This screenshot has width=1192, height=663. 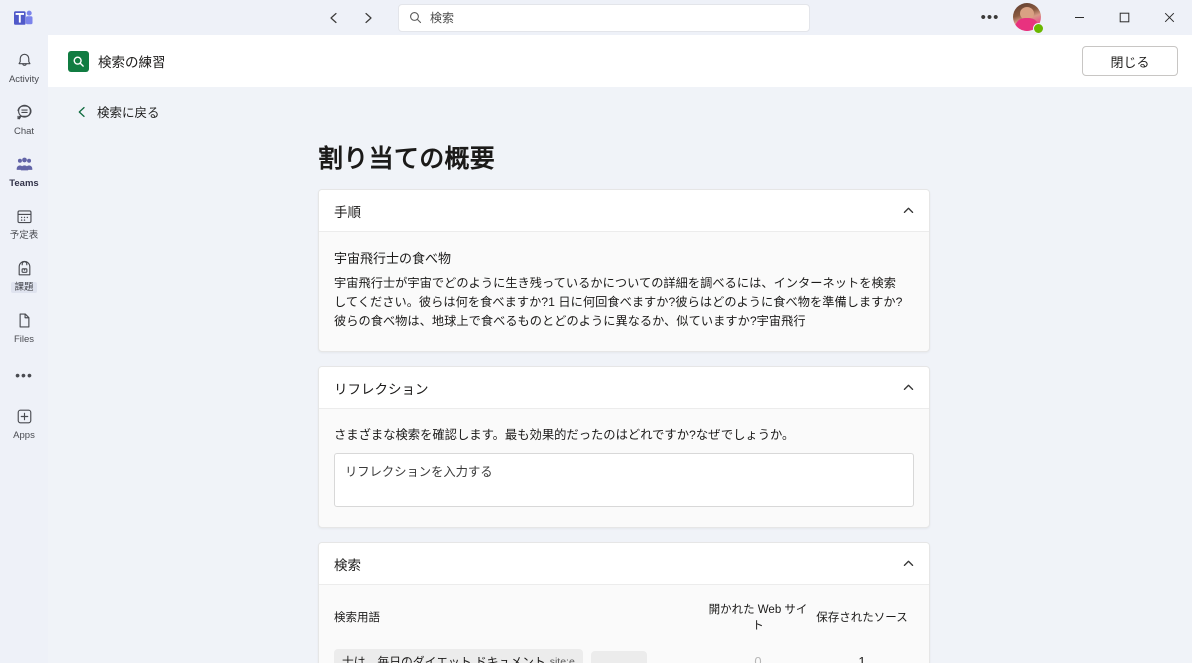 I want to click on page-title: 検索の練習, so click(x=132, y=62).